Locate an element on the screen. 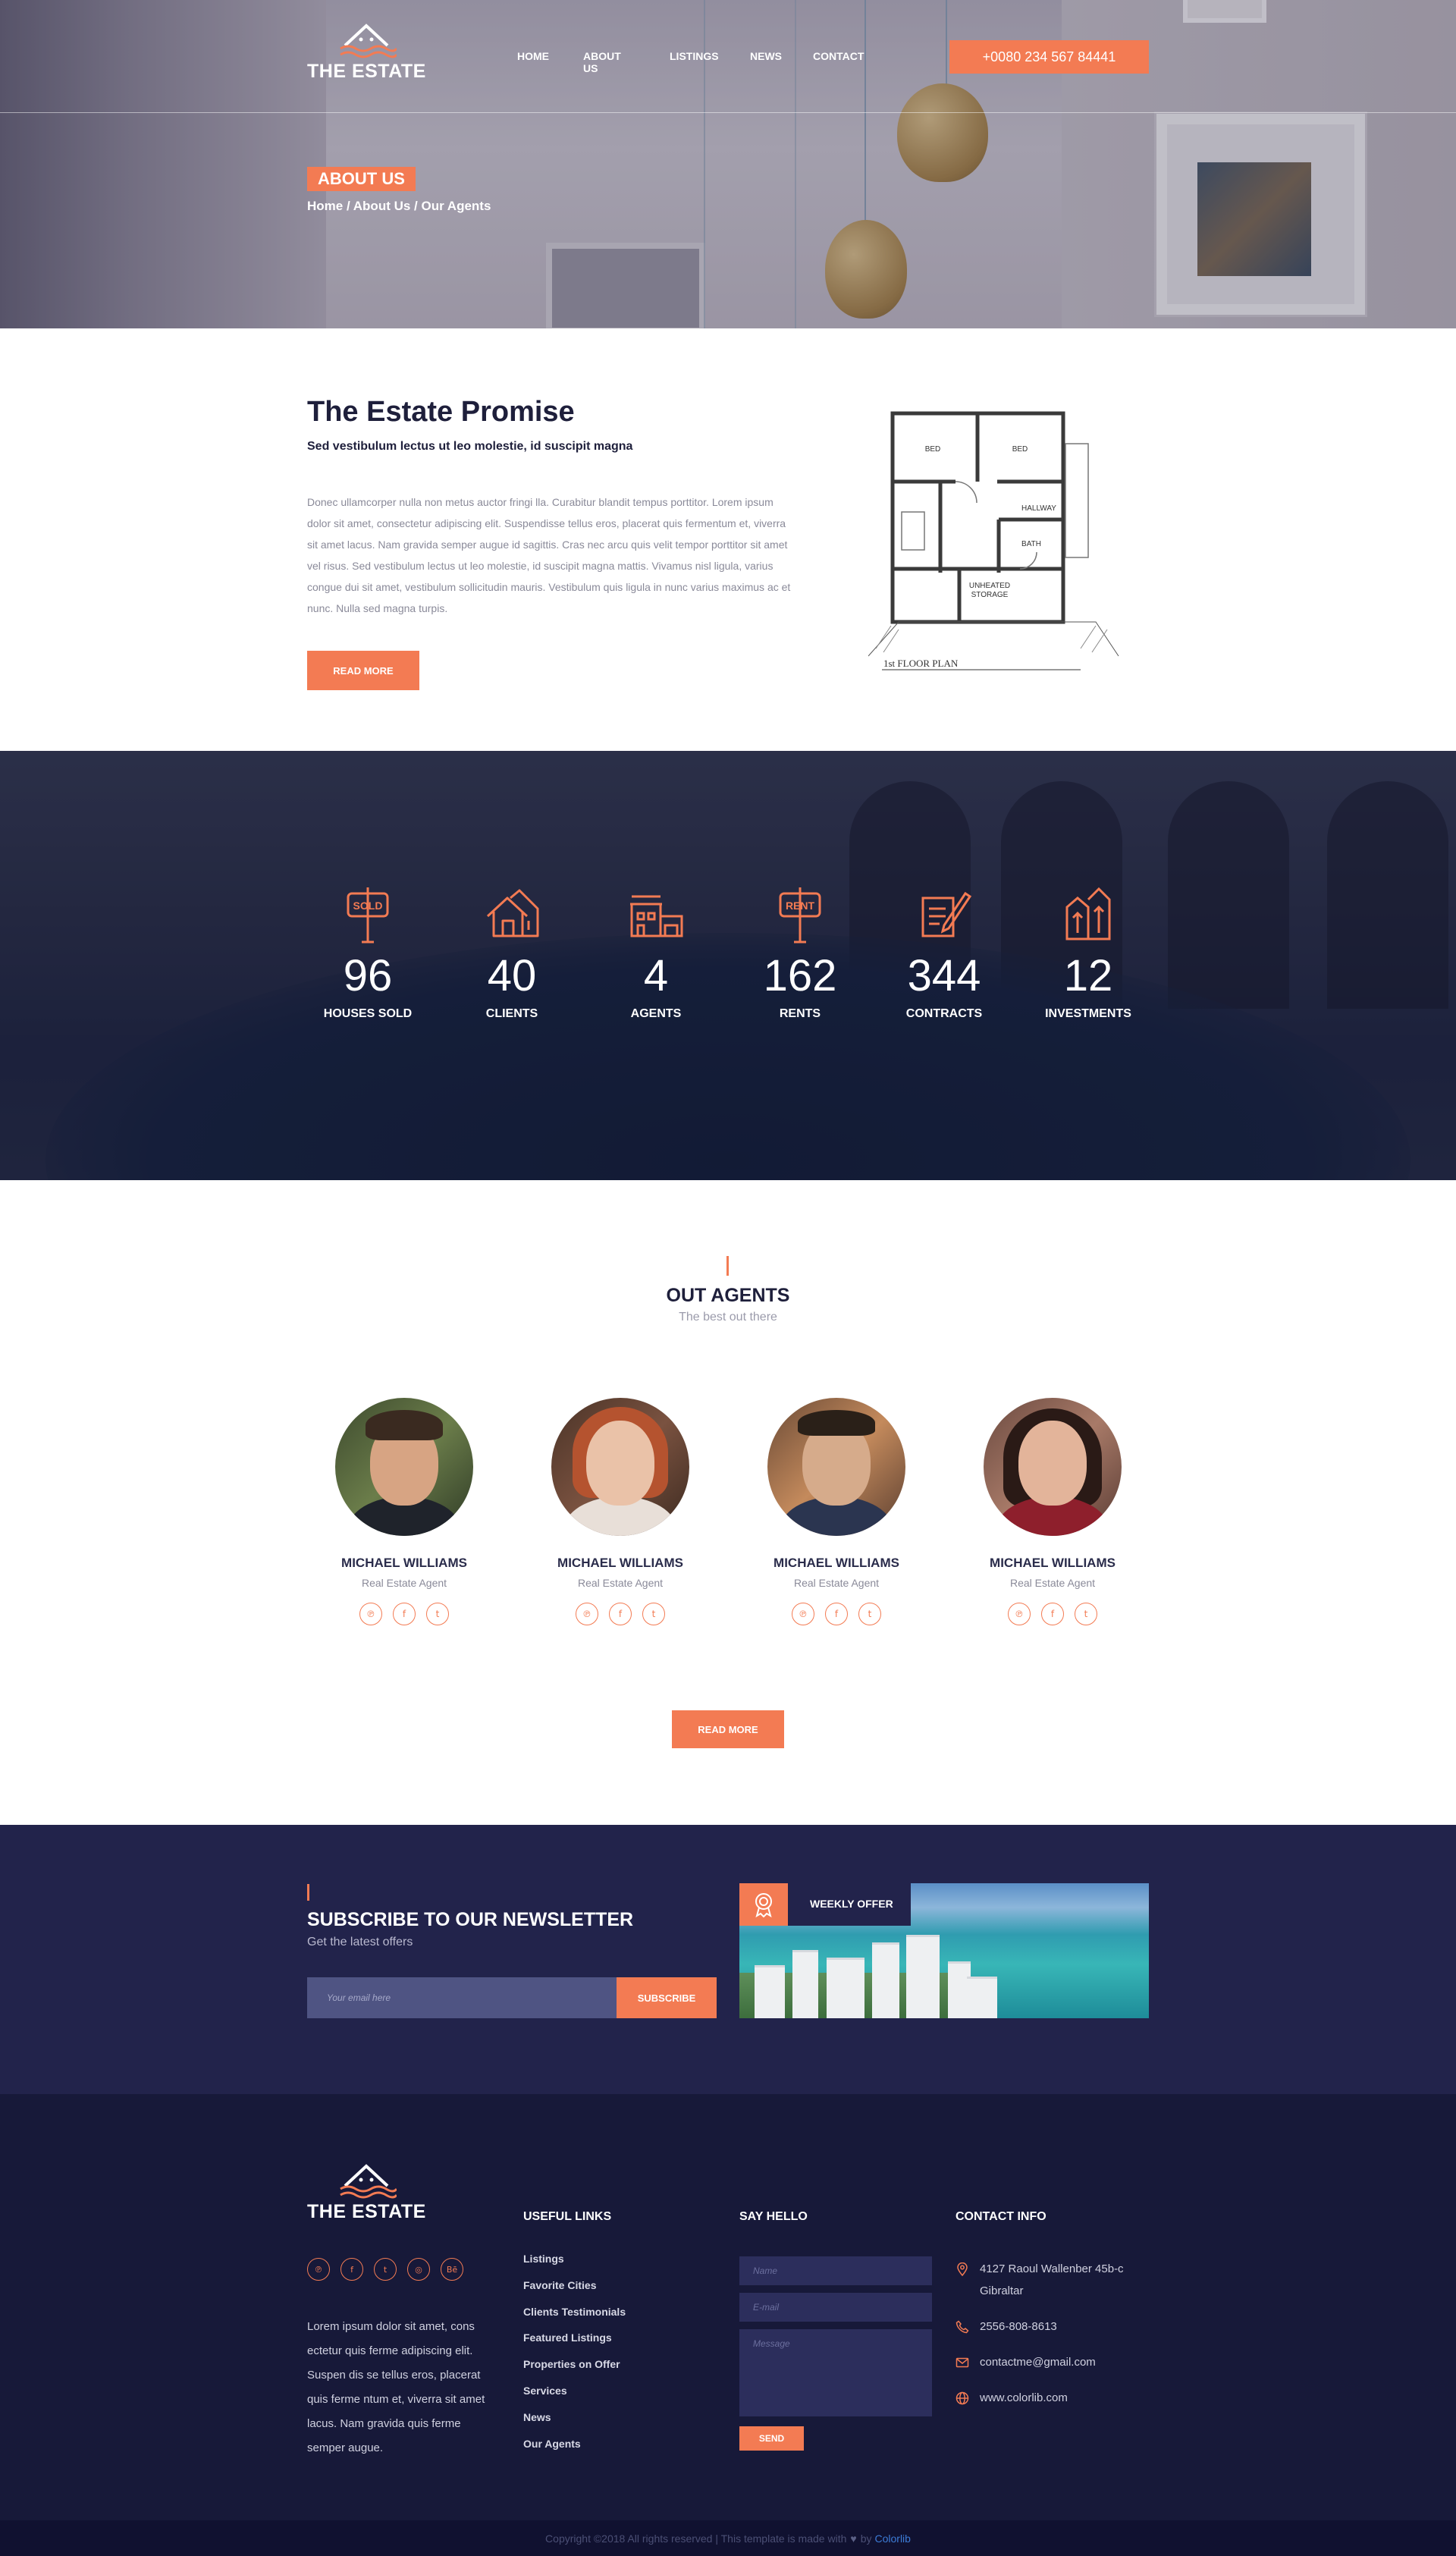 Image resolution: width=1456 pixels, height=2556 pixels. contact-info-title: CONTACT INFO is located at coordinates (1001, 2216).